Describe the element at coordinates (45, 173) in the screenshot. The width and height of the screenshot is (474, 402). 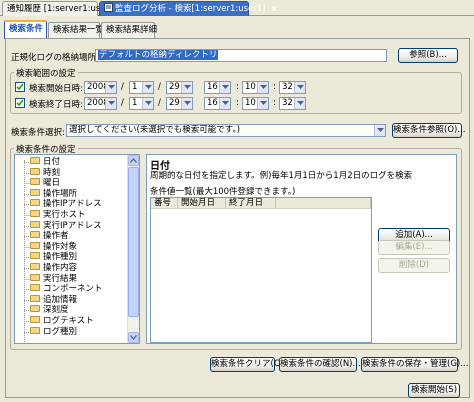
I see `tree-item: 時刻` at that location.